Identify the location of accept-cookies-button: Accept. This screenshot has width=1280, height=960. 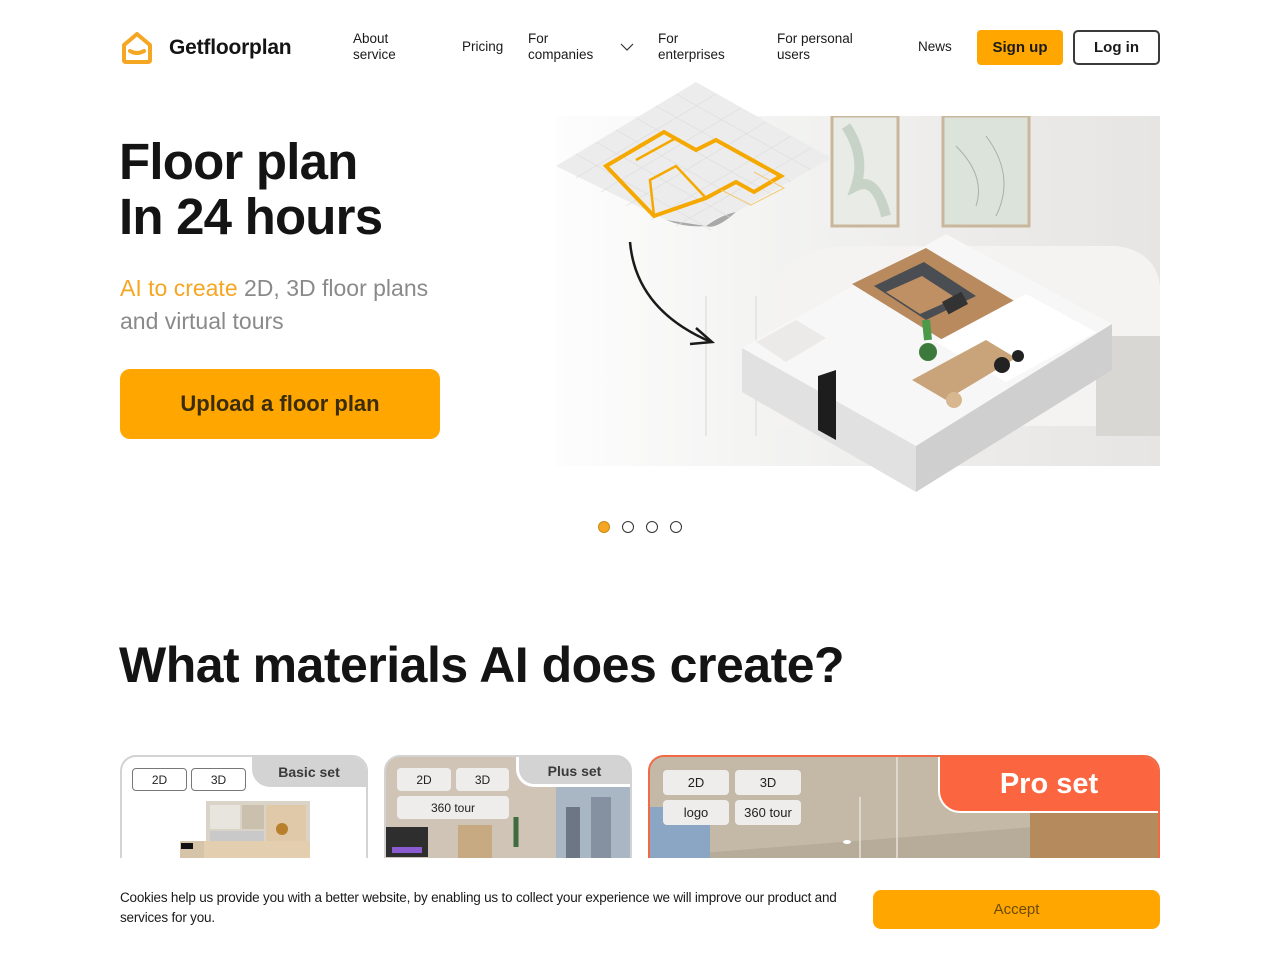
(1016, 909).